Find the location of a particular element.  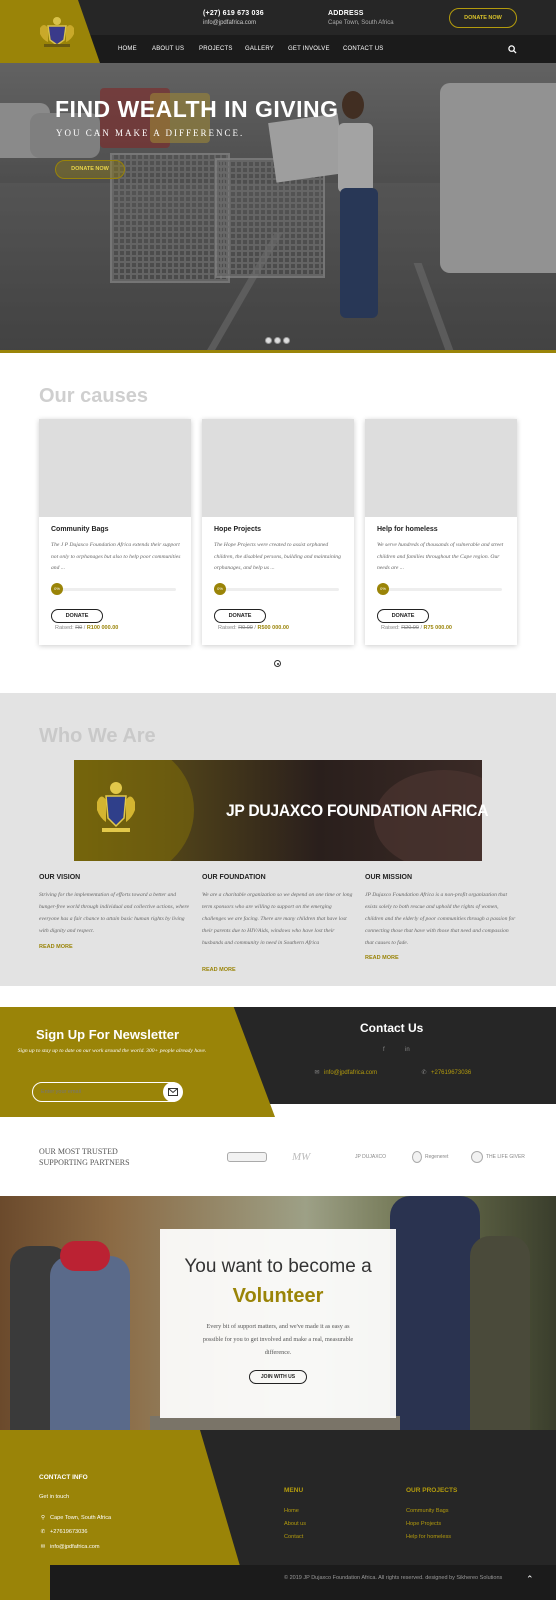

linkedin-icon: in is located at coordinates (407, 1050).